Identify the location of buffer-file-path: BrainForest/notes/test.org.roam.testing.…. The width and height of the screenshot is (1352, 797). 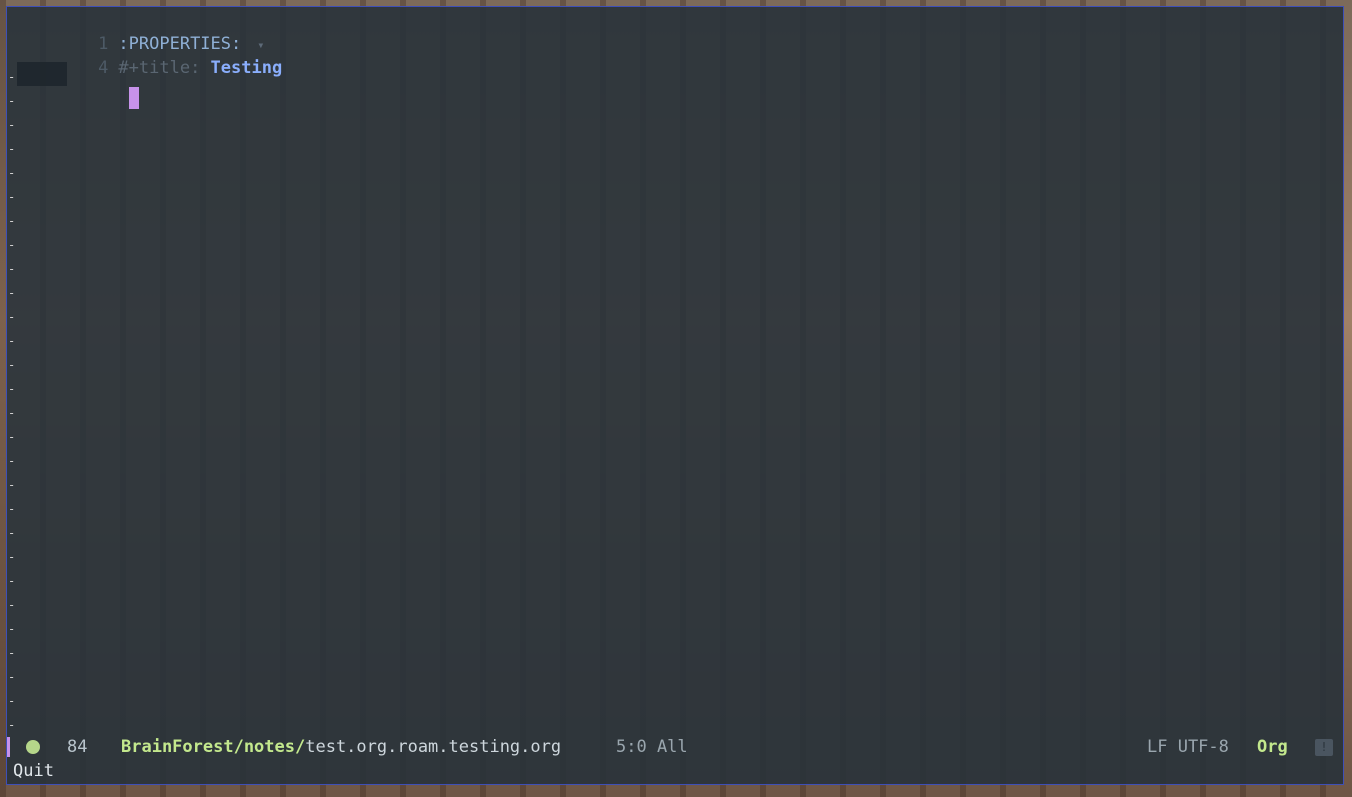
(341, 747).